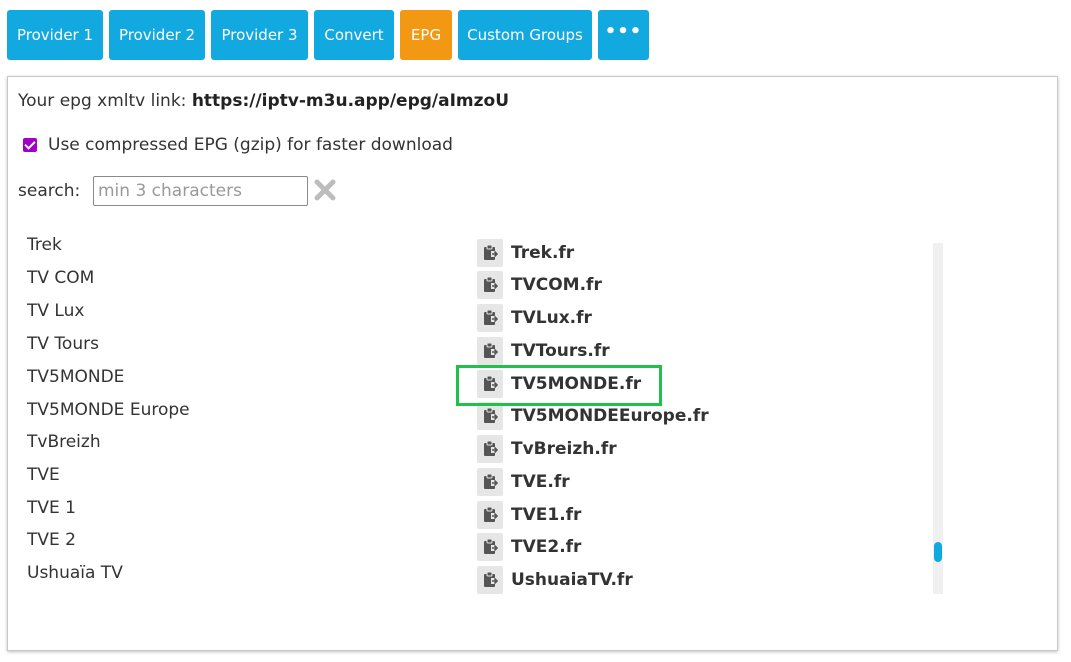 This screenshot has width=1071, height=662. I want to click on channel-id-row: TVCOM.fr, so click(539, 285).